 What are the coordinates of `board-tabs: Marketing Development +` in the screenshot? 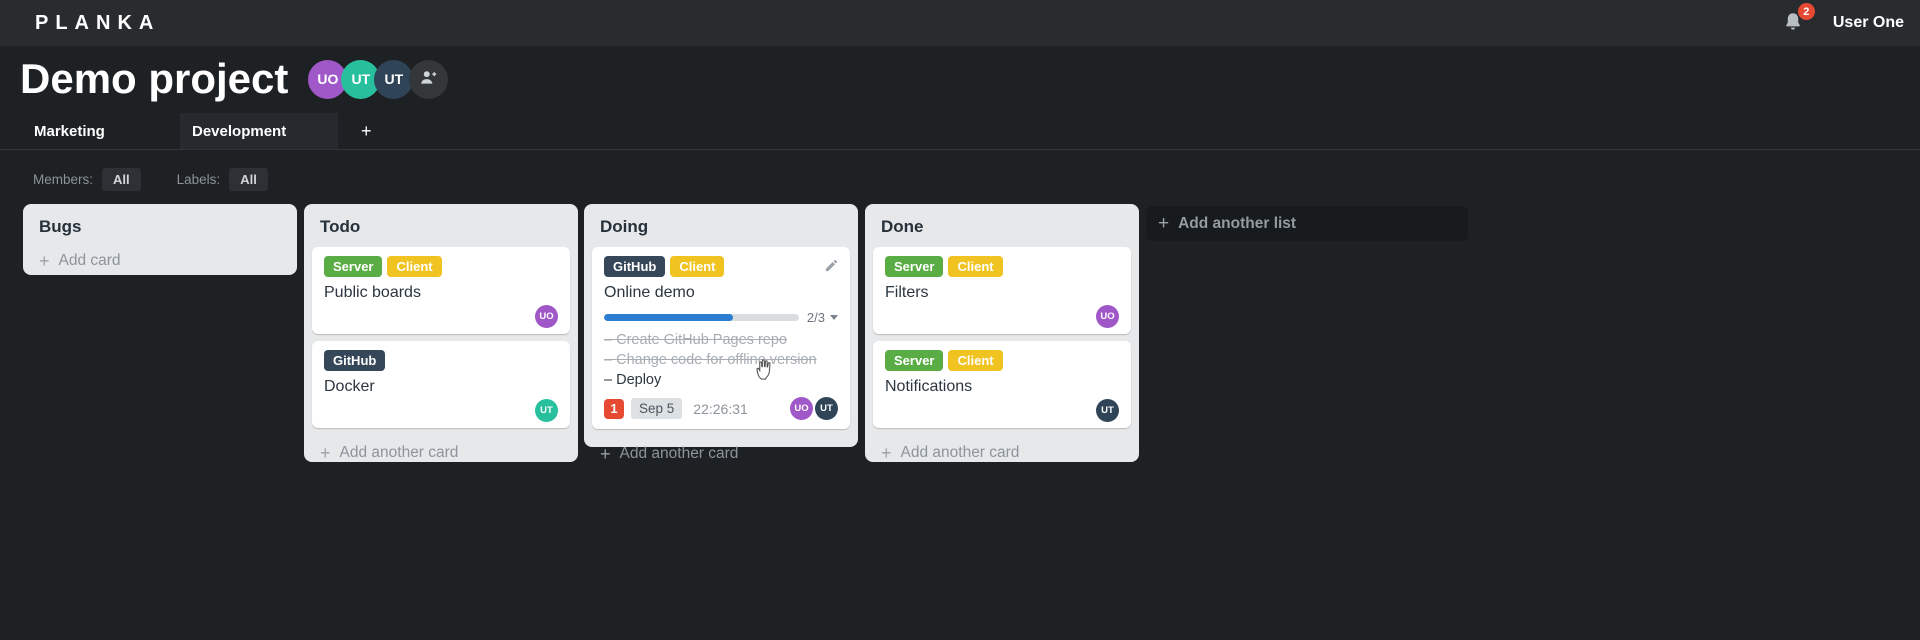 It's located at (960, 131).